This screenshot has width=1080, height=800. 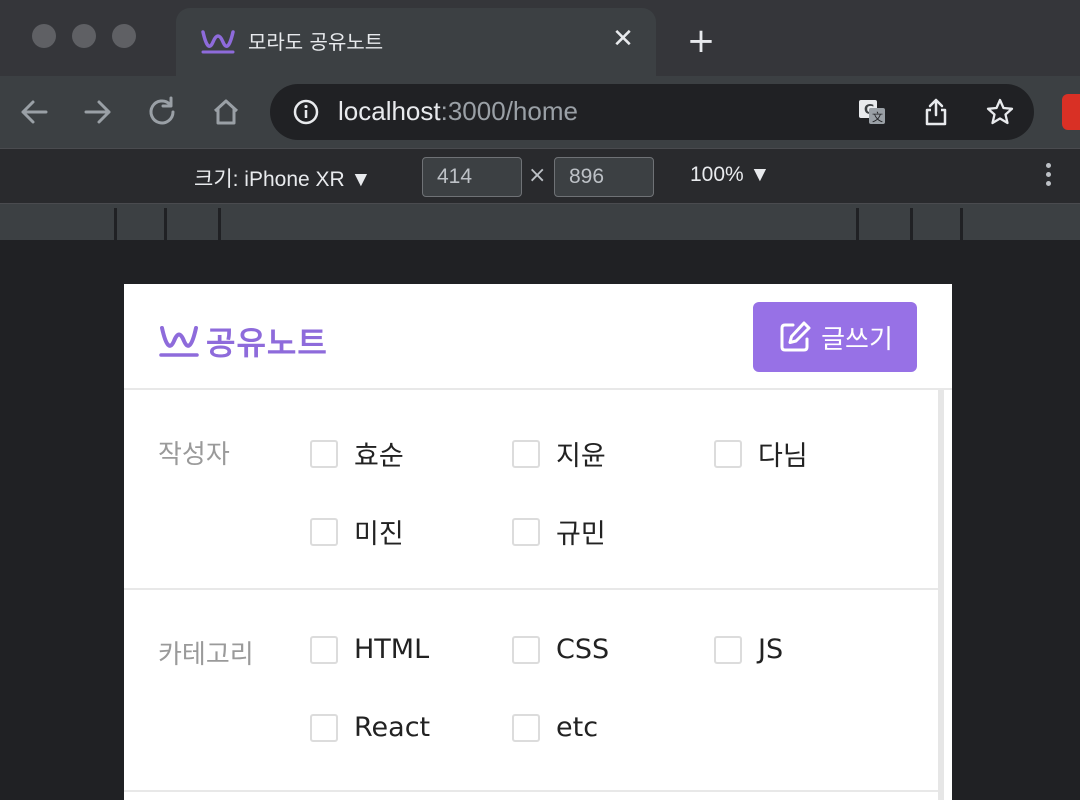 I want to click on share-icon, so click(x=936, y=112).